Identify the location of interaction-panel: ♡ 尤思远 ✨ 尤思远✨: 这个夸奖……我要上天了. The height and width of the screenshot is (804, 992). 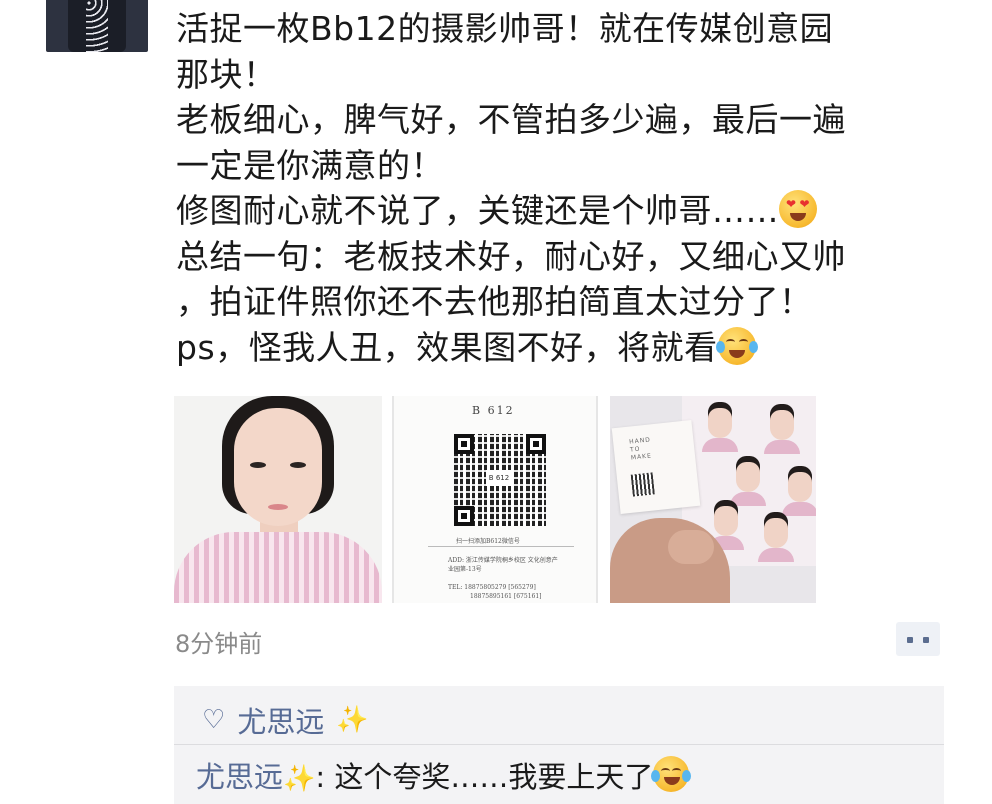
(559, 745).